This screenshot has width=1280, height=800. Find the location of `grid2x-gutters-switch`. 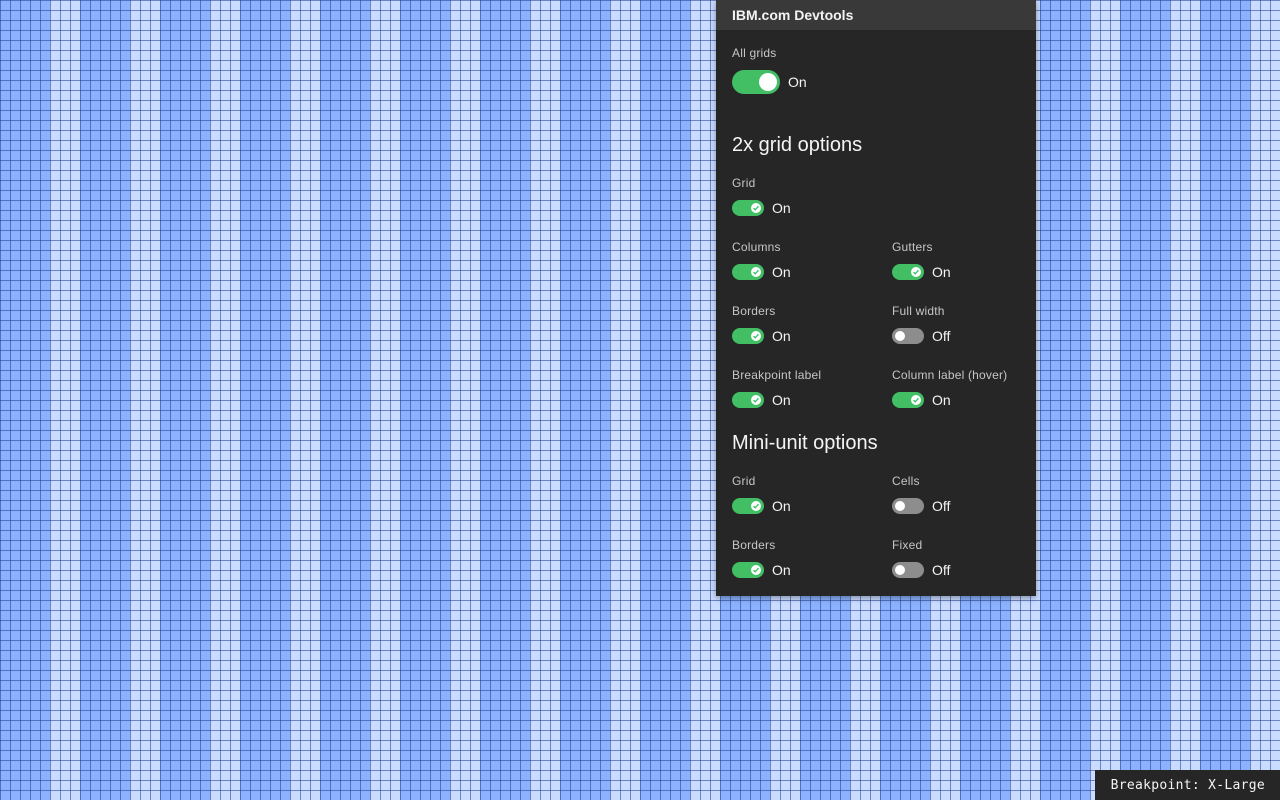

grid2x-gutters-switch is located at coordinates (908, 272).